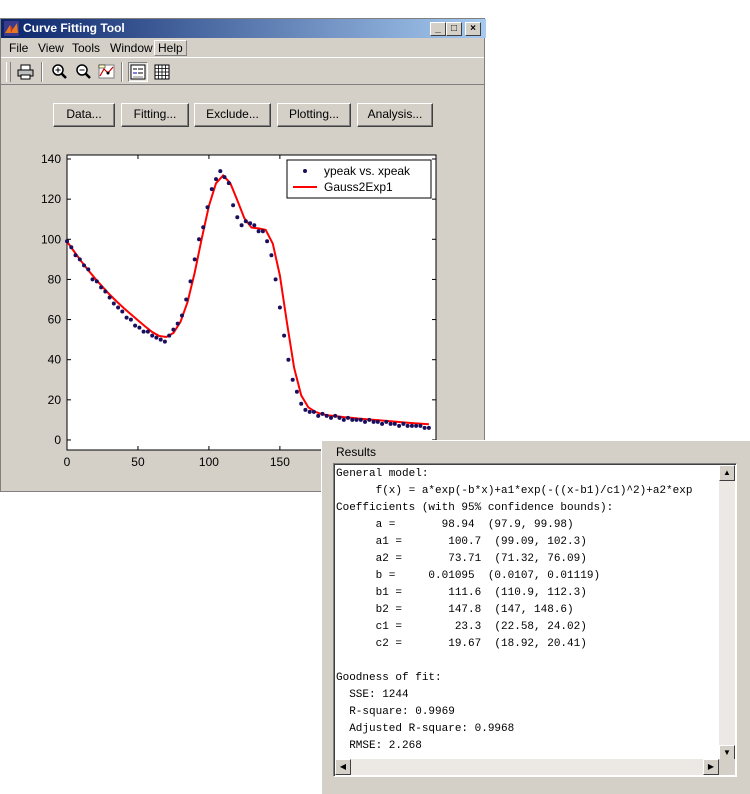 The height and width of the screenshot is (794, 750). I want to click on title-bar: Curve Fitting Tool _ □ ×, so click(243, 28).